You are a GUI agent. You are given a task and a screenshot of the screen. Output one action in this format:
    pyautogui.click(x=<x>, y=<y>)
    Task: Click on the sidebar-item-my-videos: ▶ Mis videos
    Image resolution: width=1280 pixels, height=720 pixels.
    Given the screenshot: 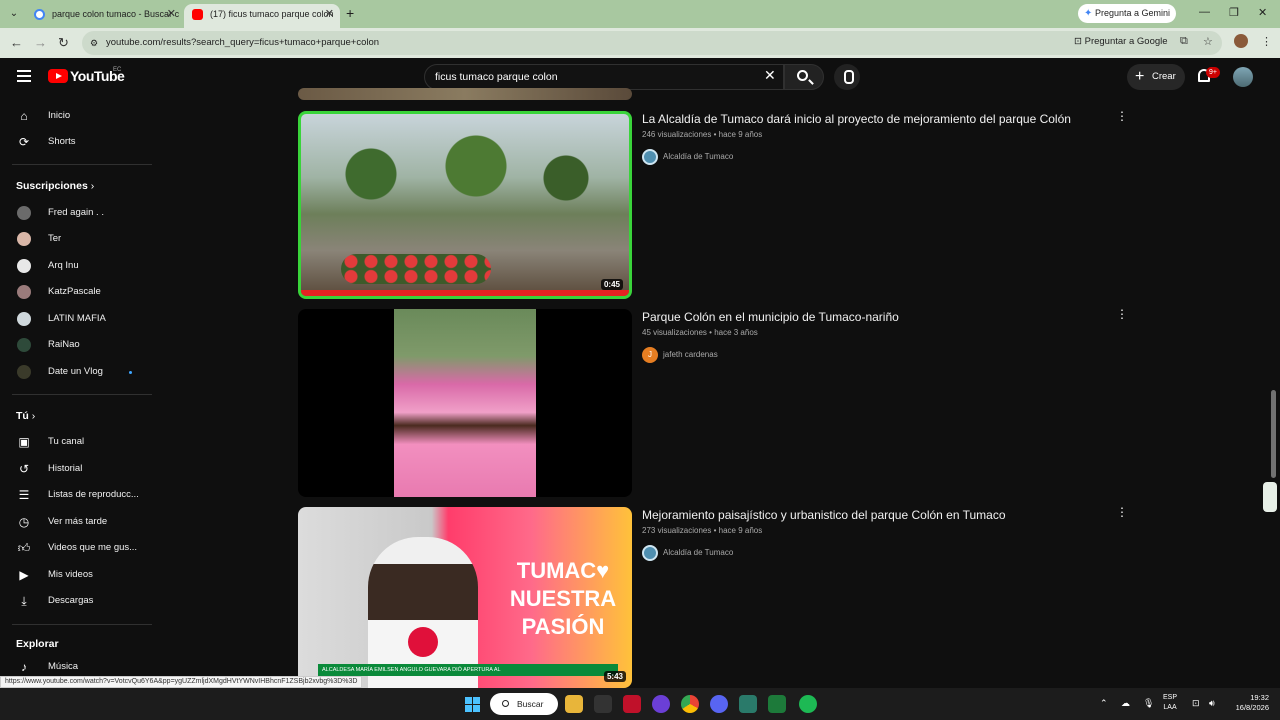 What is the action you would take?
    pyautogui.click(x=77, y=575)
    